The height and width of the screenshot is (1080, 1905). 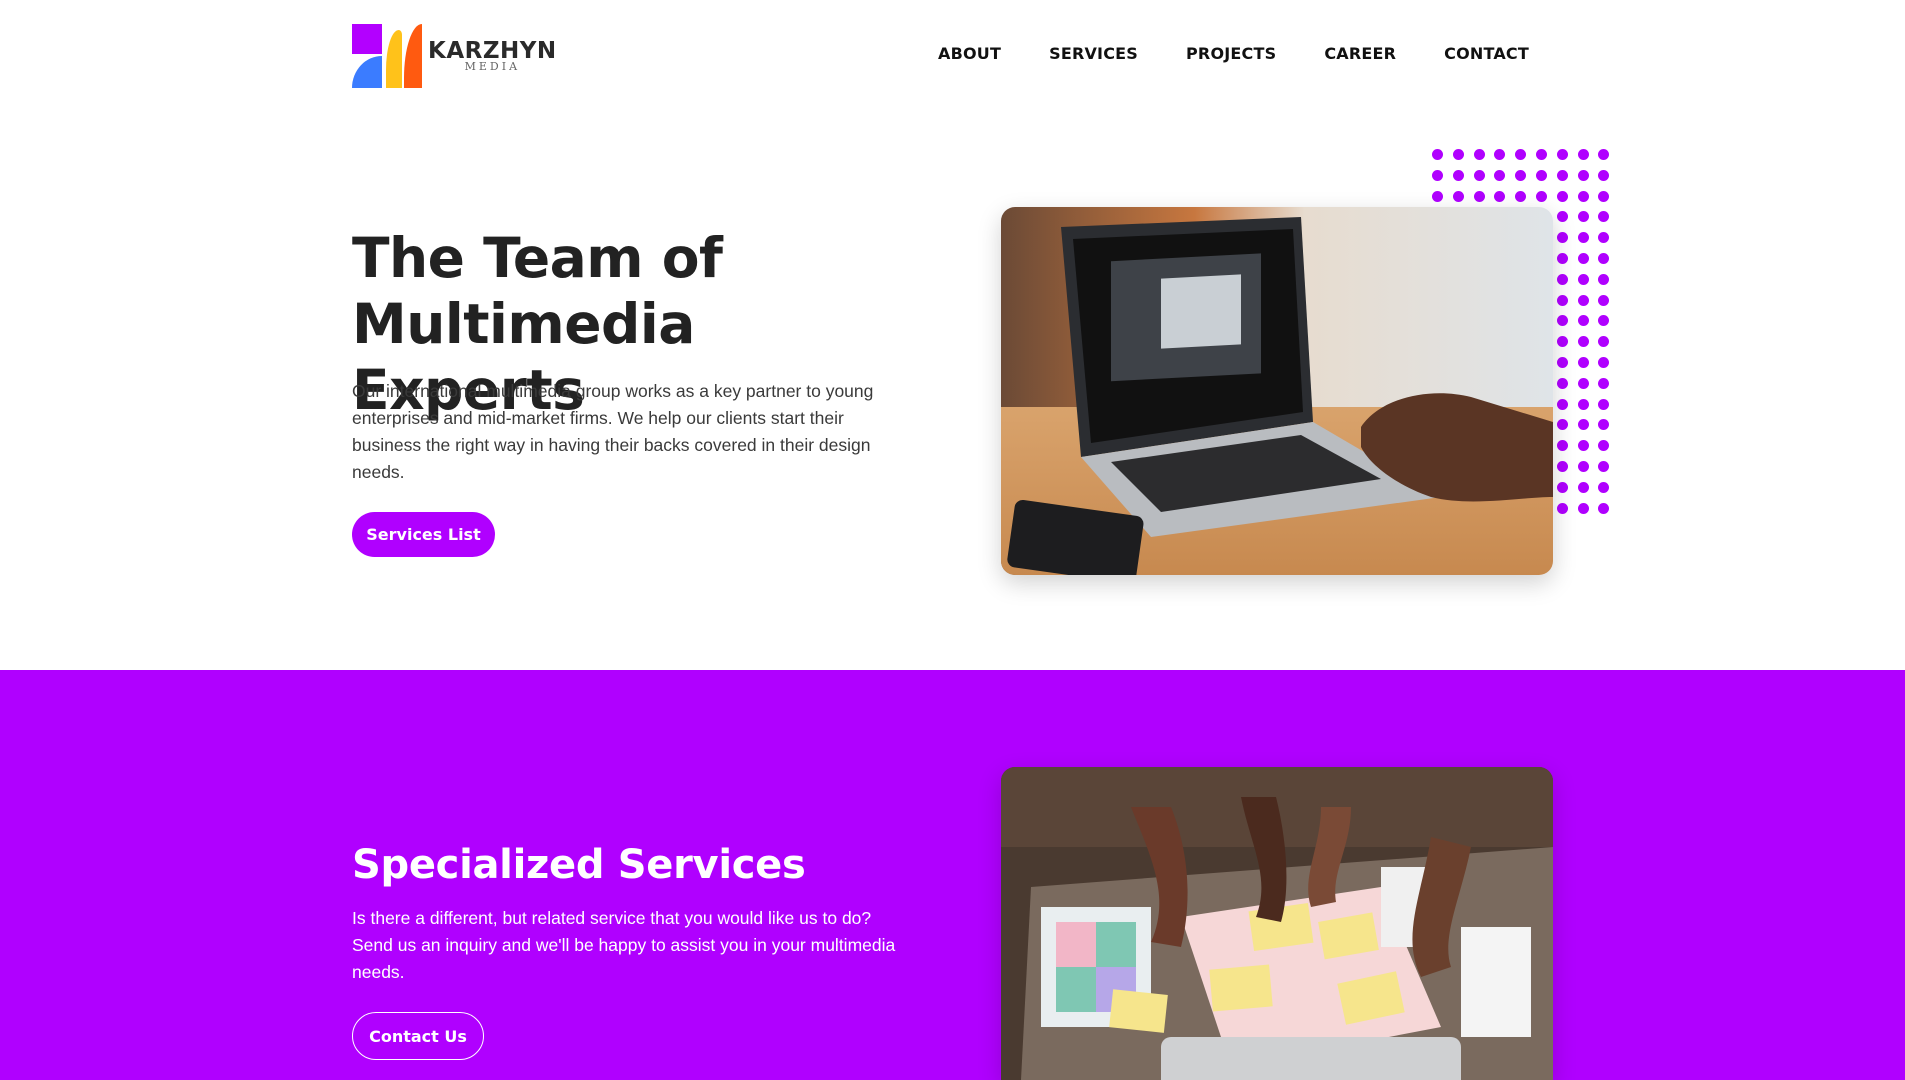 What do you see at coordinates (423, 534) in the screenshot?
I see `services-list-button: Services List` at bounding box center [423, 534].